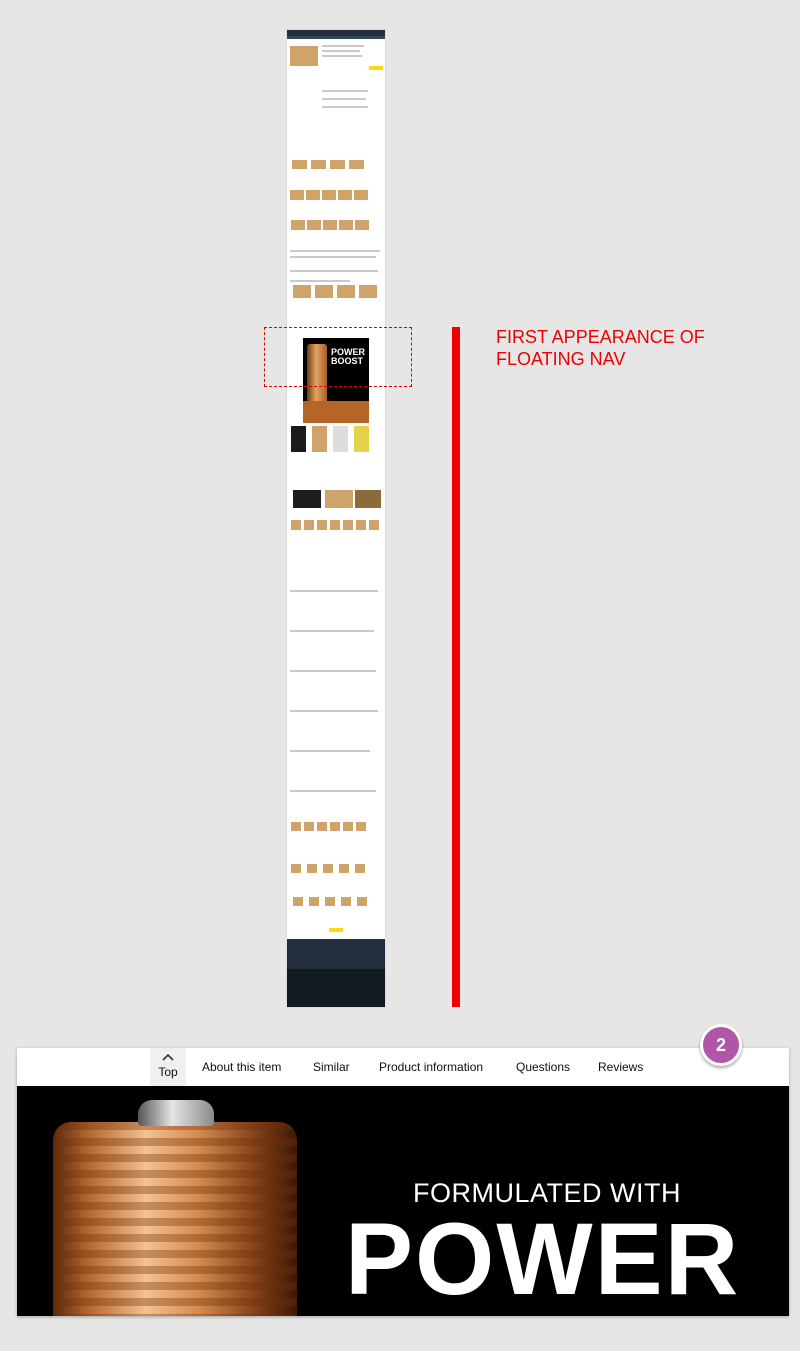 The image size is (800, 1351). Describe the element at coordinates (168, 1057) in the screenshot. I see `chevron-up-icon` at that location.